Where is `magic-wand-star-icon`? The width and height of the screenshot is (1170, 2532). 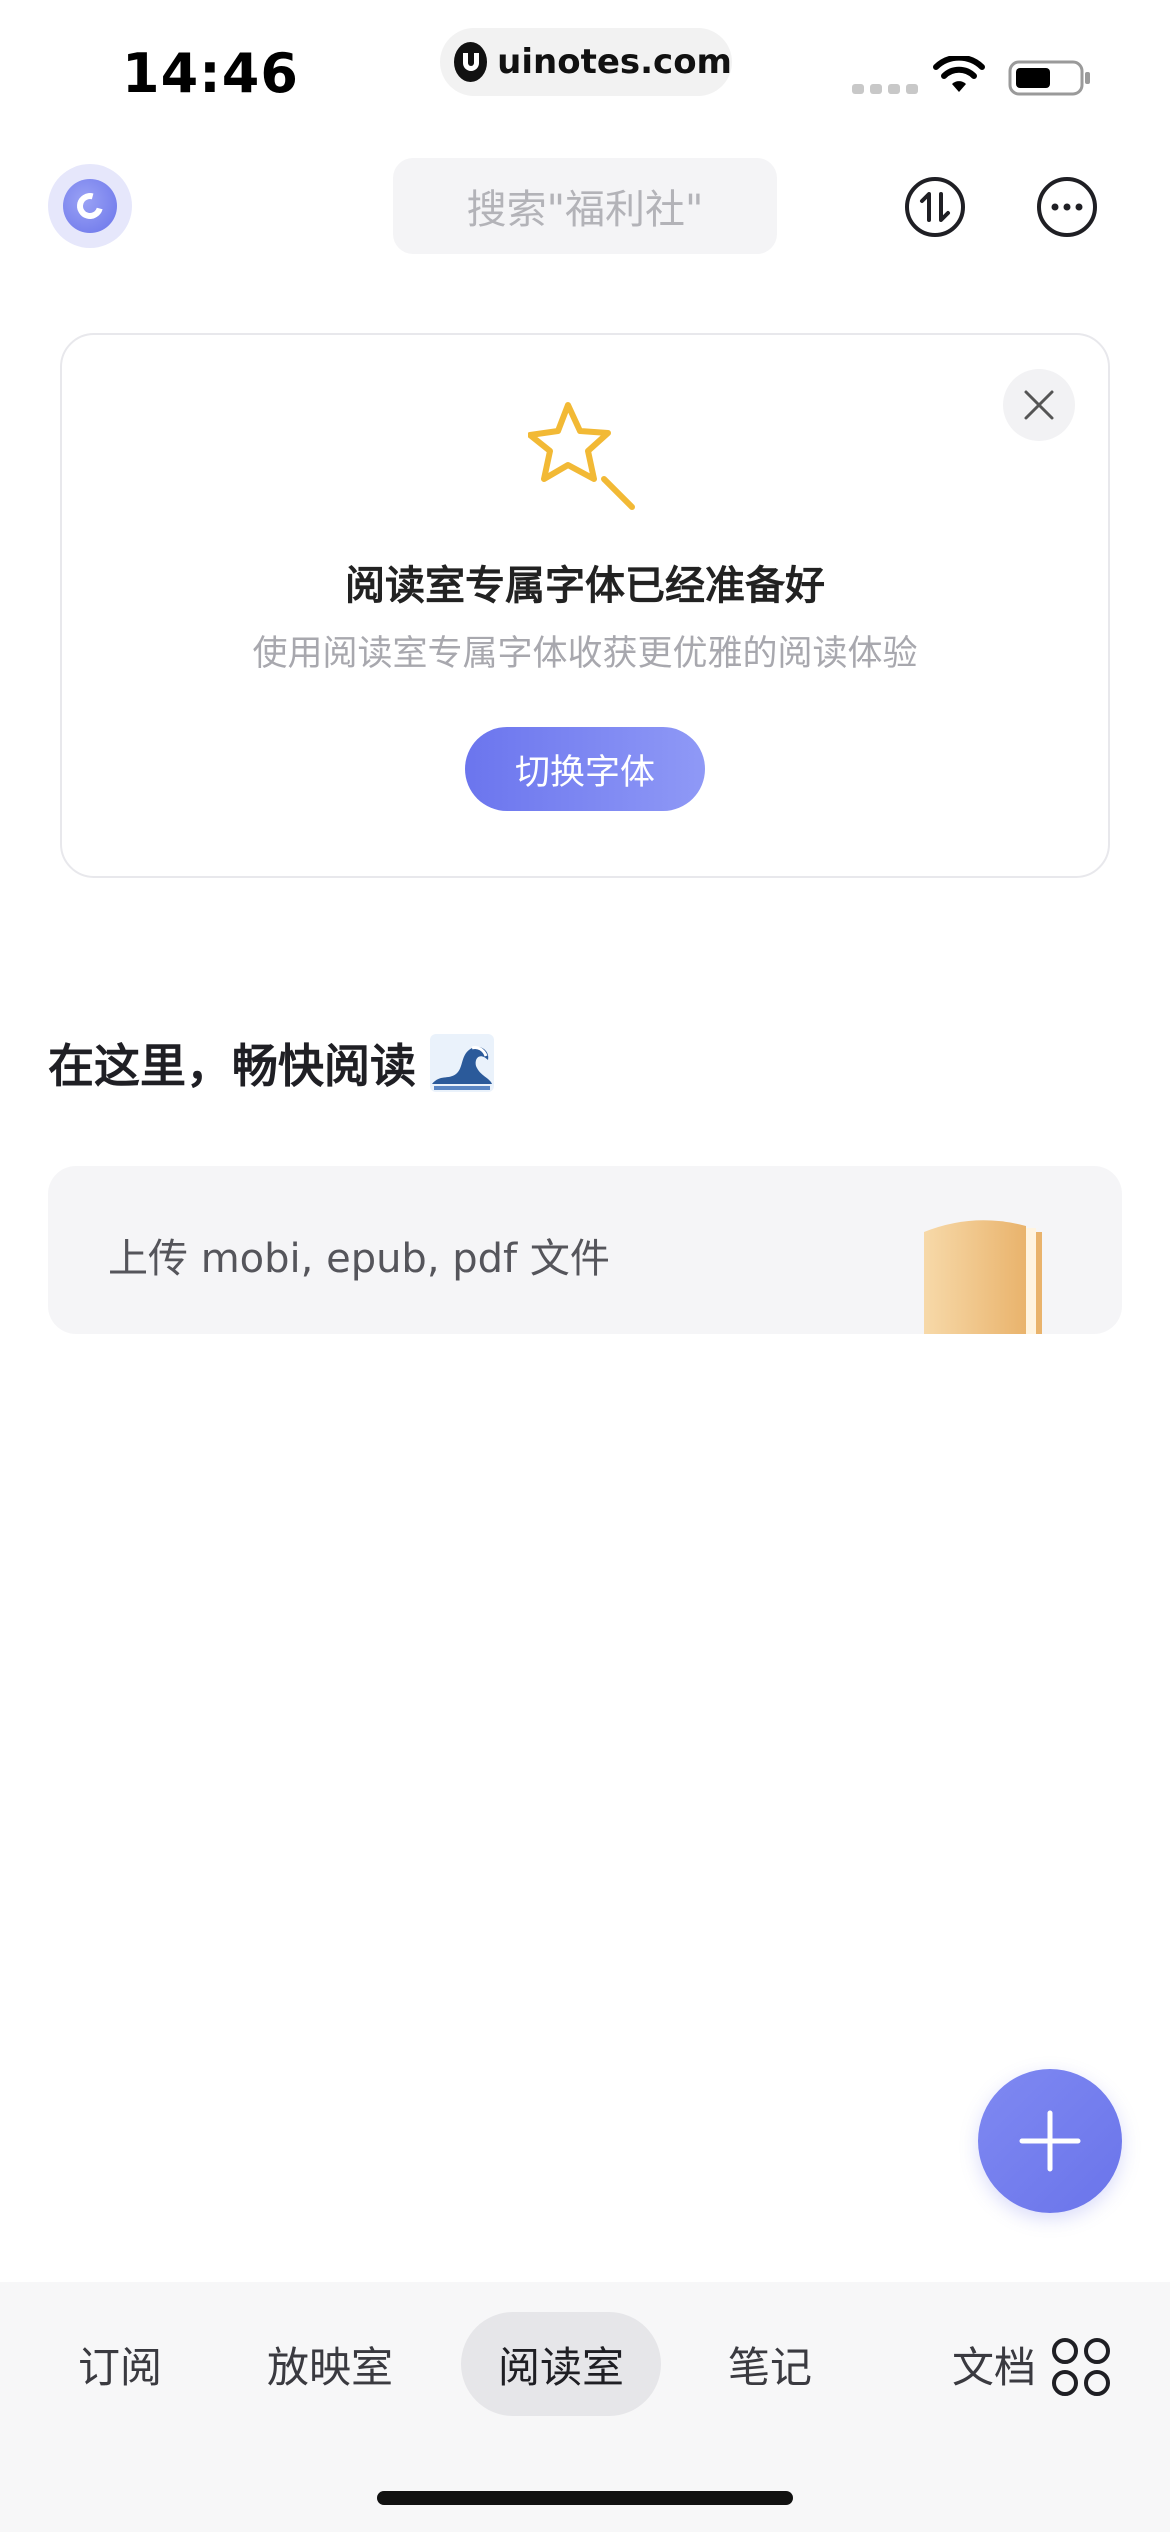 magic-wand-star-icon is located at coordinates (581, 456).